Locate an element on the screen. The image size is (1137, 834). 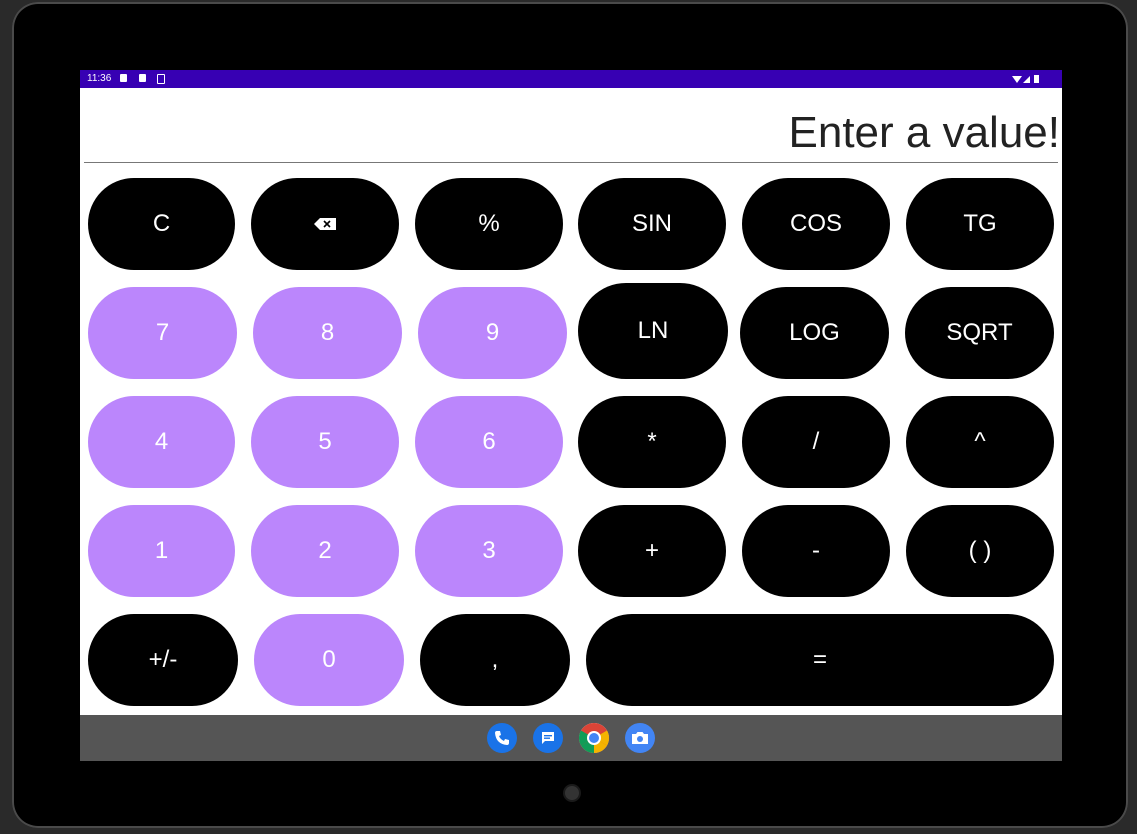
minus-button: - is located at coordinates (816, 551).